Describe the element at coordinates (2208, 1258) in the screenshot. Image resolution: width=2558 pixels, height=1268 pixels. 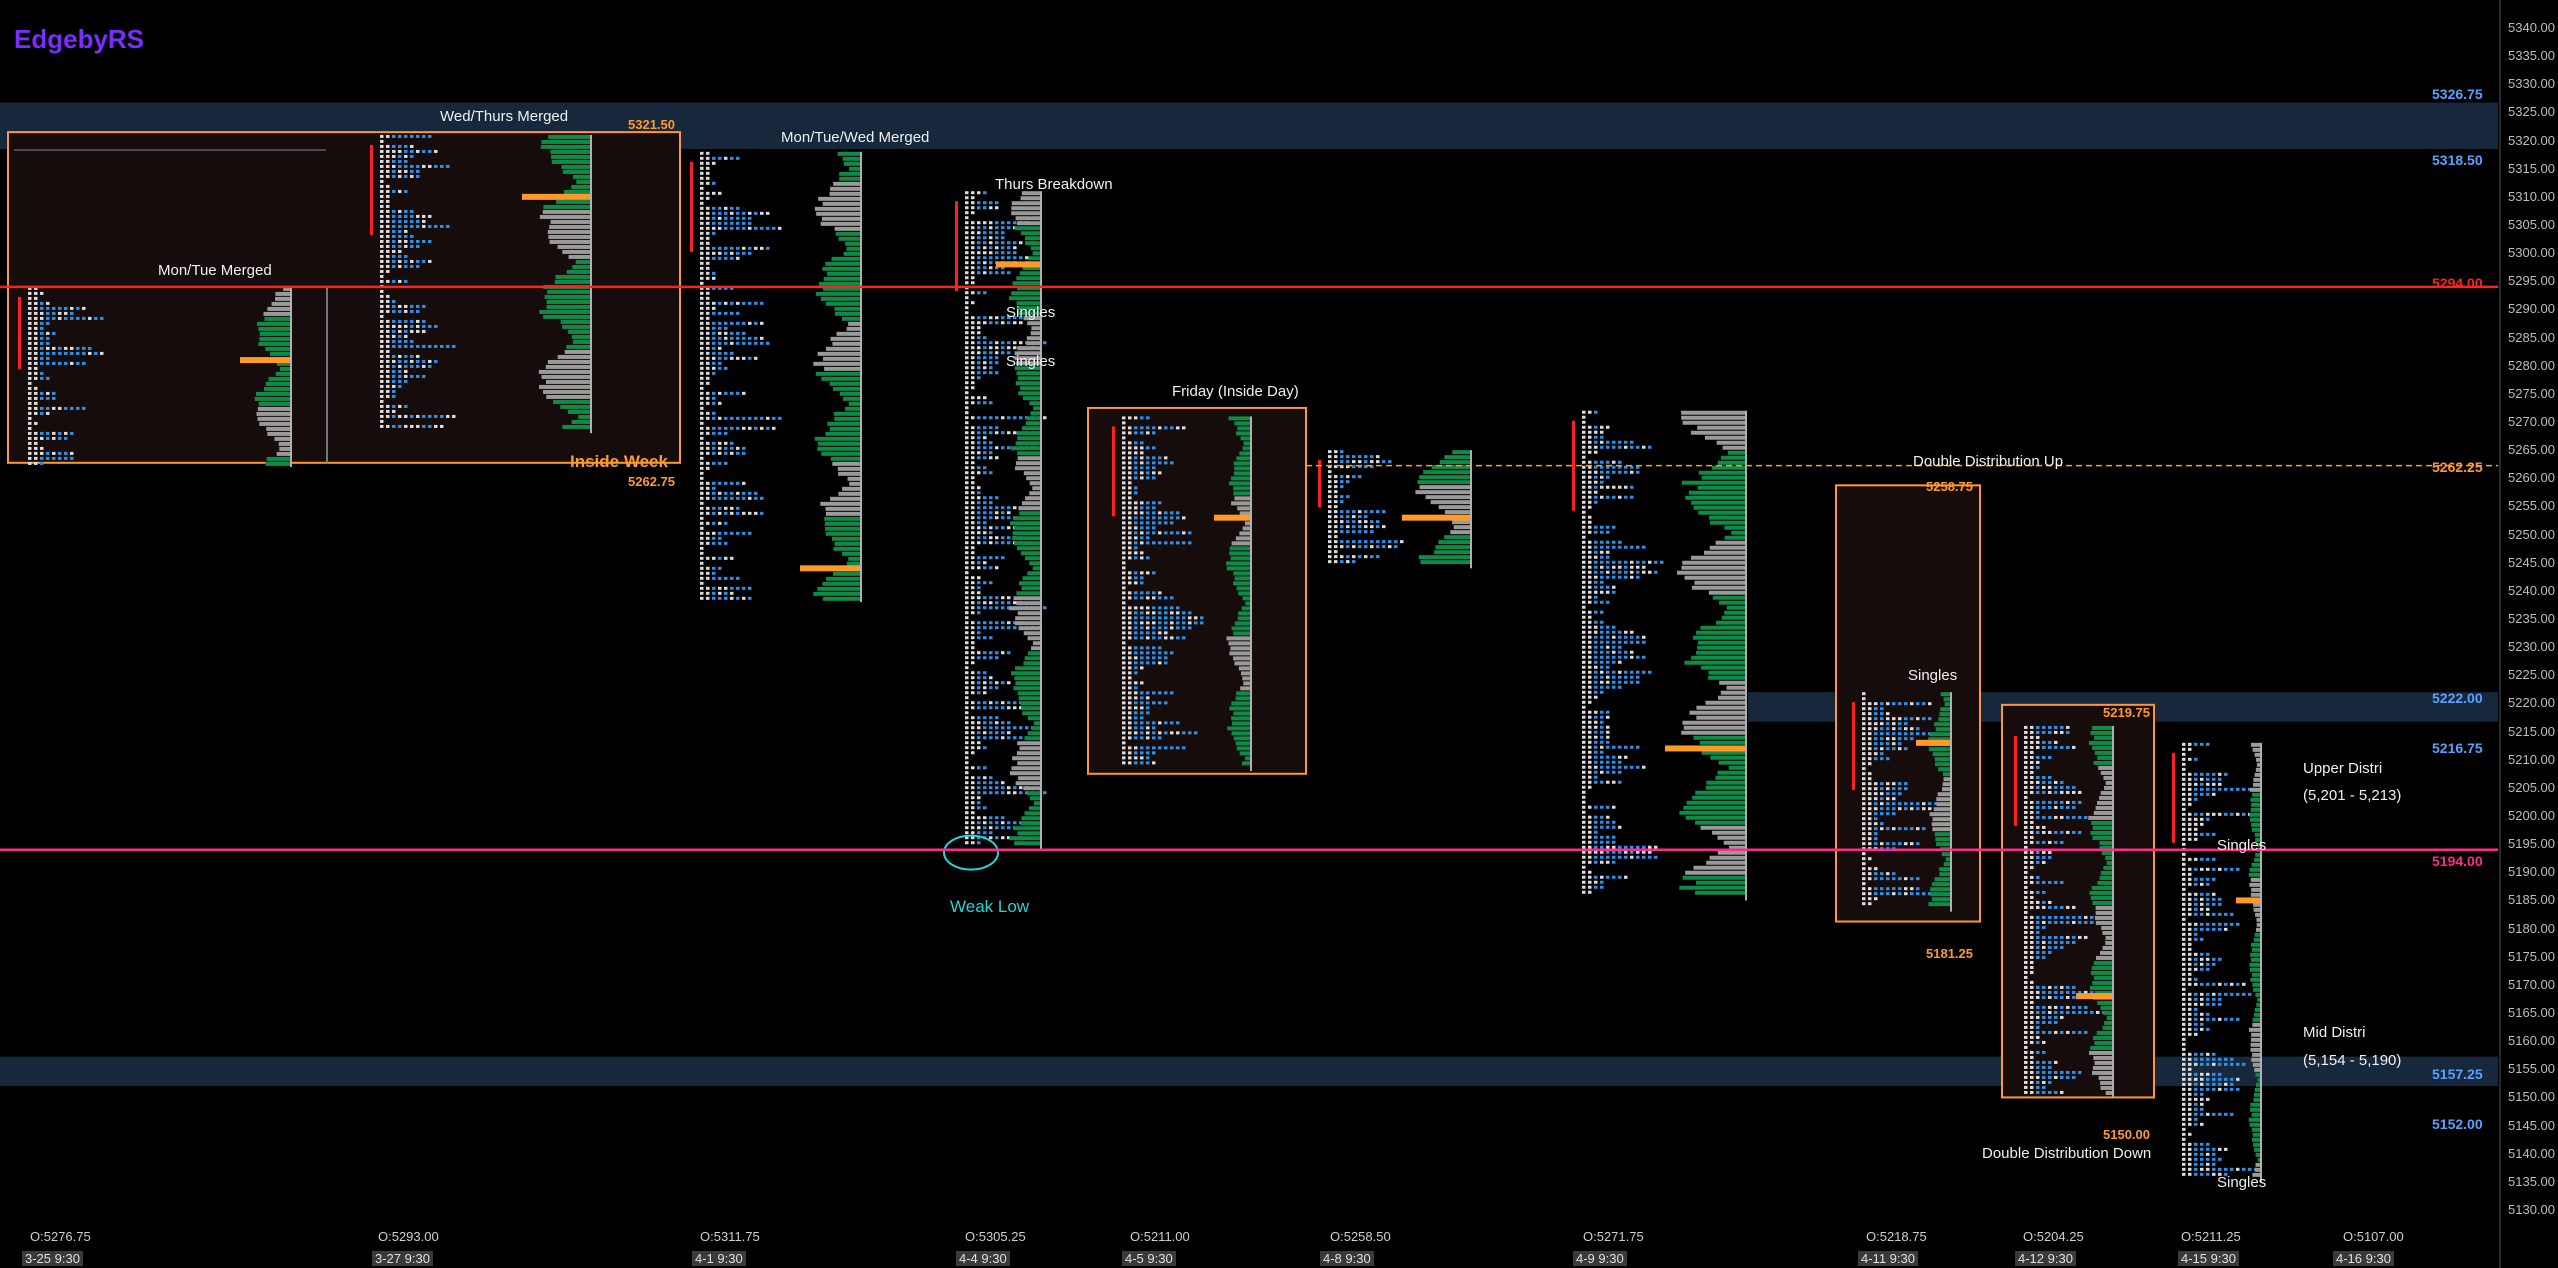
I see `session-date-9: 4-15 9:30` at that location.